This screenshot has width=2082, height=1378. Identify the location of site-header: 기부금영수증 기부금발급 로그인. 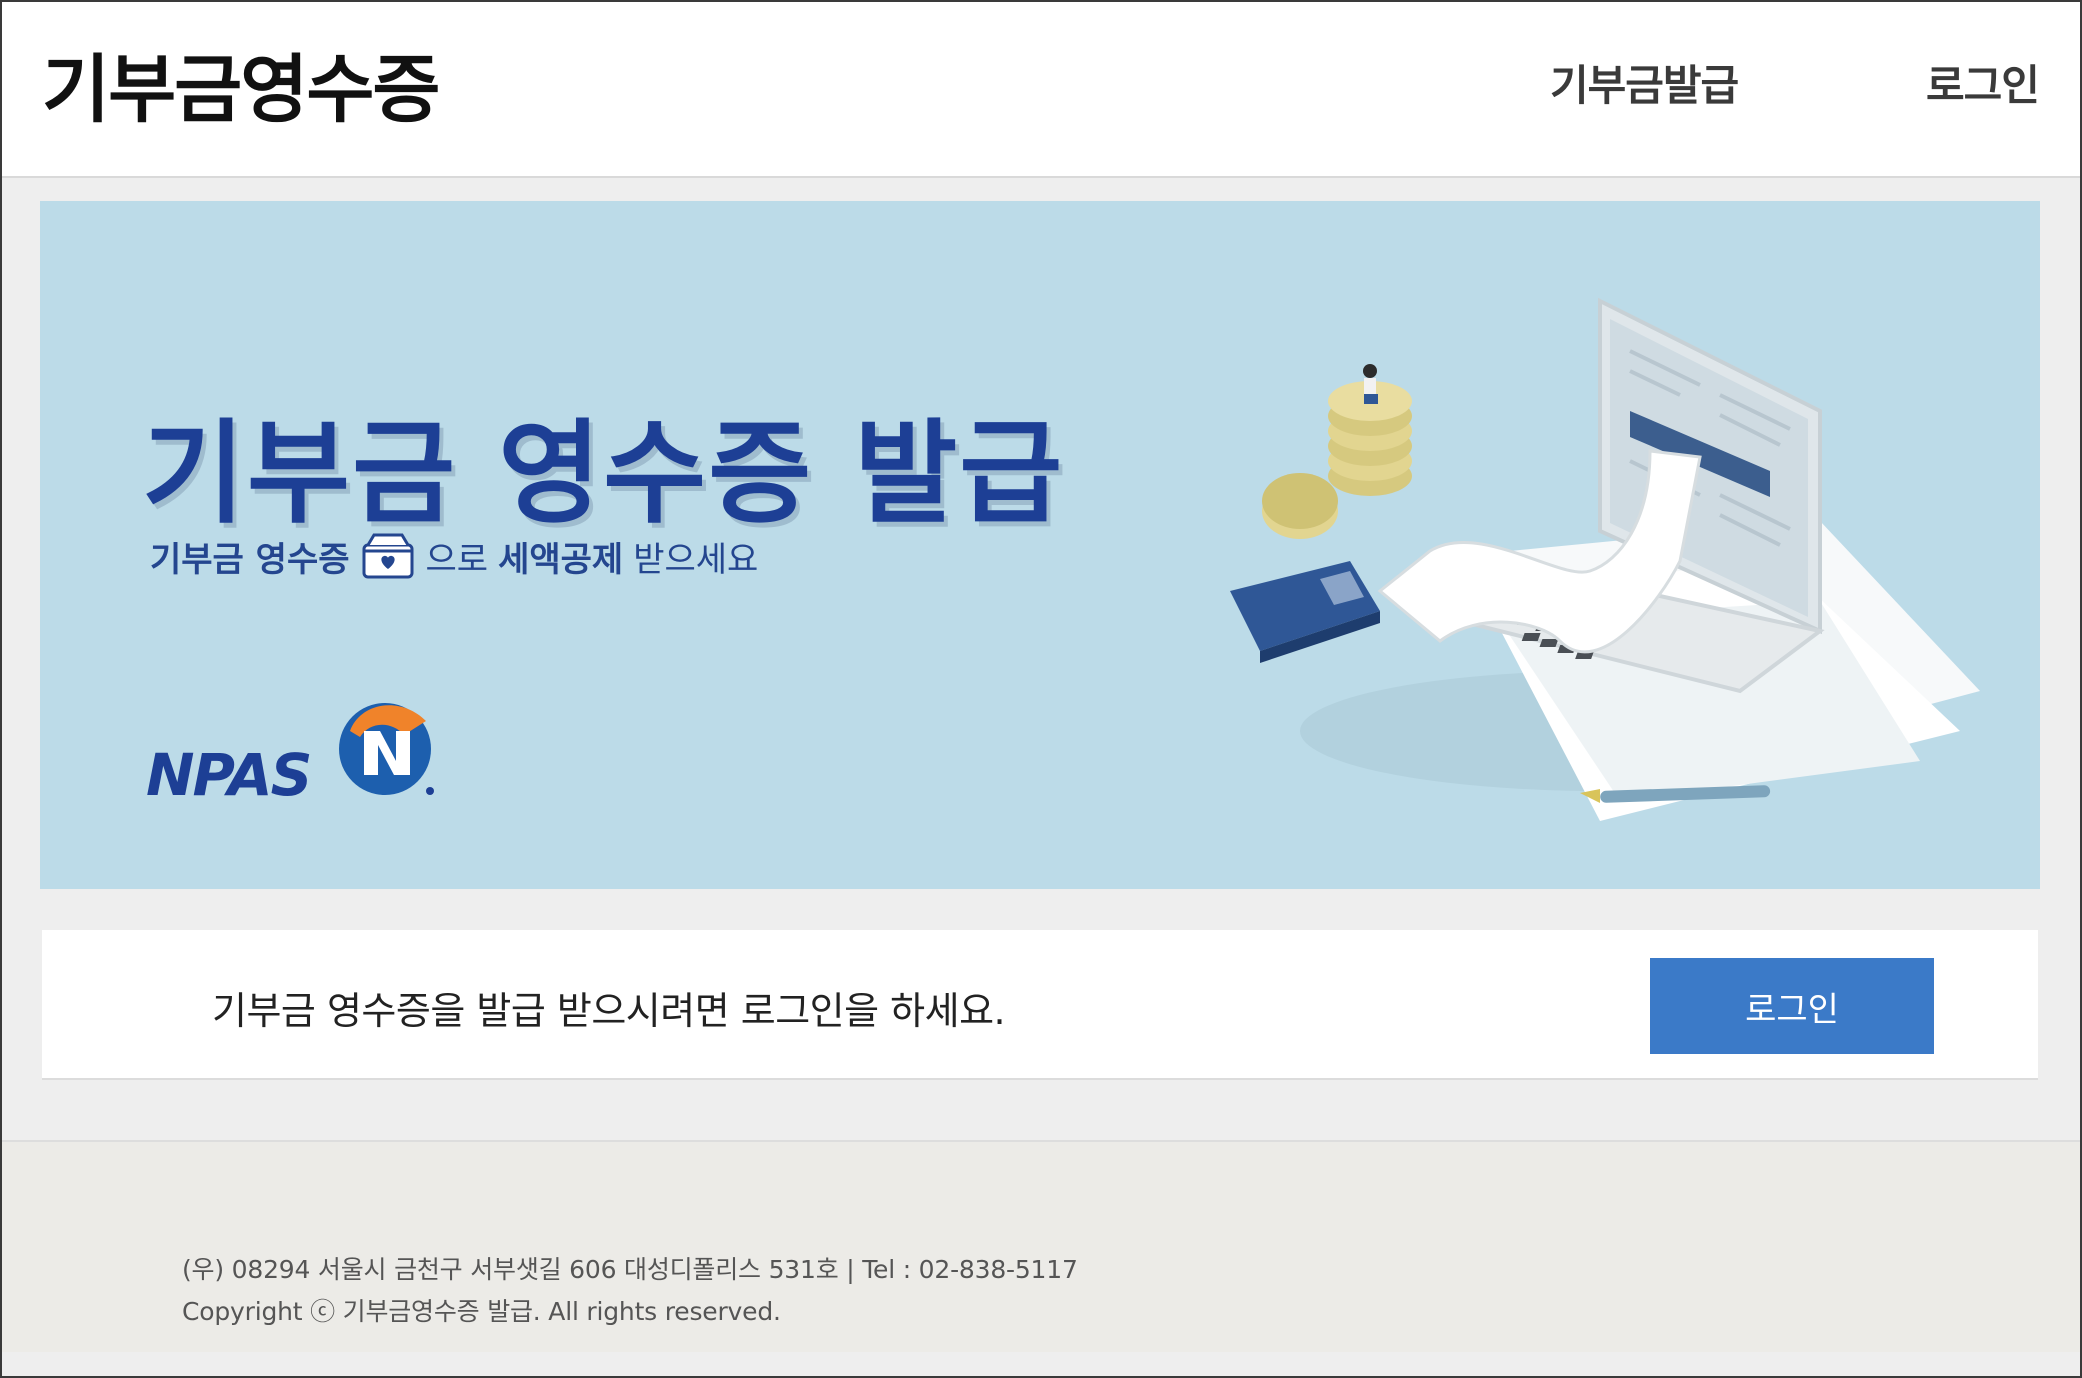
(1041, 89).